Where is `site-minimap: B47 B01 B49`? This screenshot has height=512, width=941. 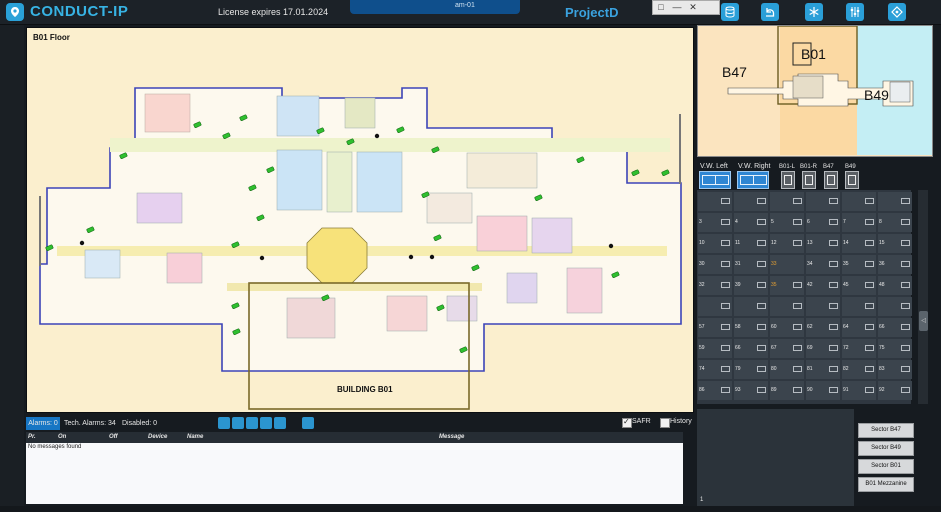
site-minimap: B47 B01 B49 is located at coordinates (815, 91).